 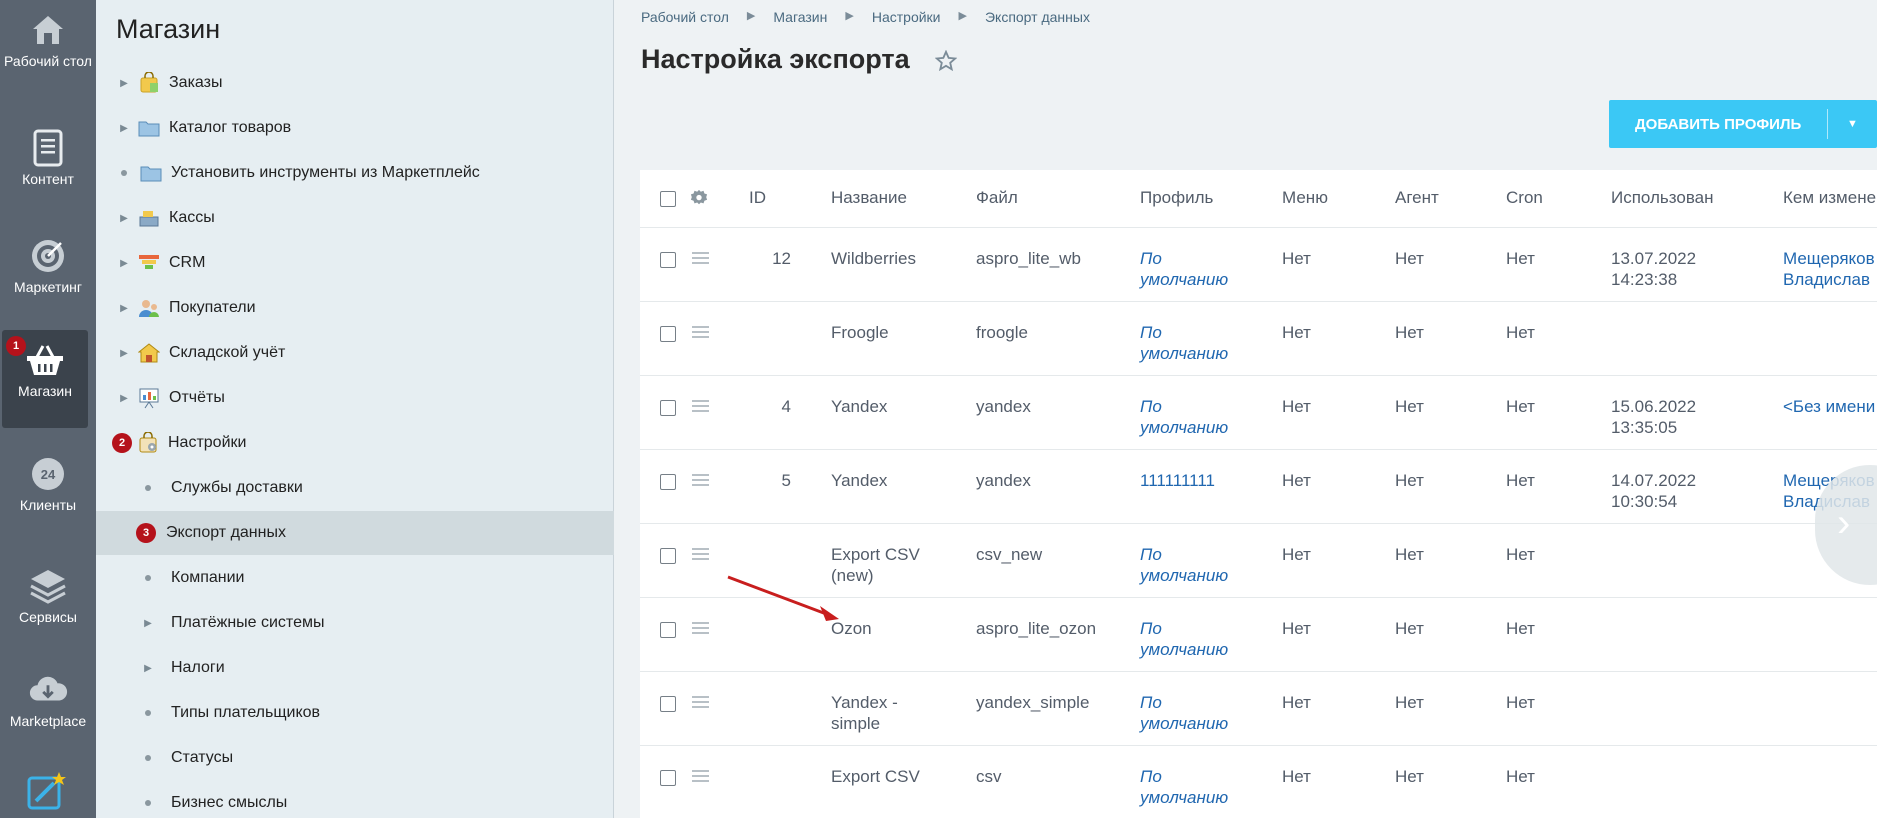 What do you see at coordinates (906, 17) in the screenshot?
I see `breadcrumb-link: Настройки` at bounding box center [906, 17].